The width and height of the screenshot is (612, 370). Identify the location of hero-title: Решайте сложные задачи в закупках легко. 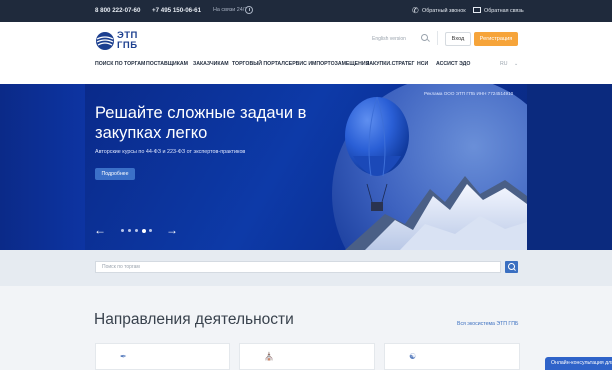
(201, 123).